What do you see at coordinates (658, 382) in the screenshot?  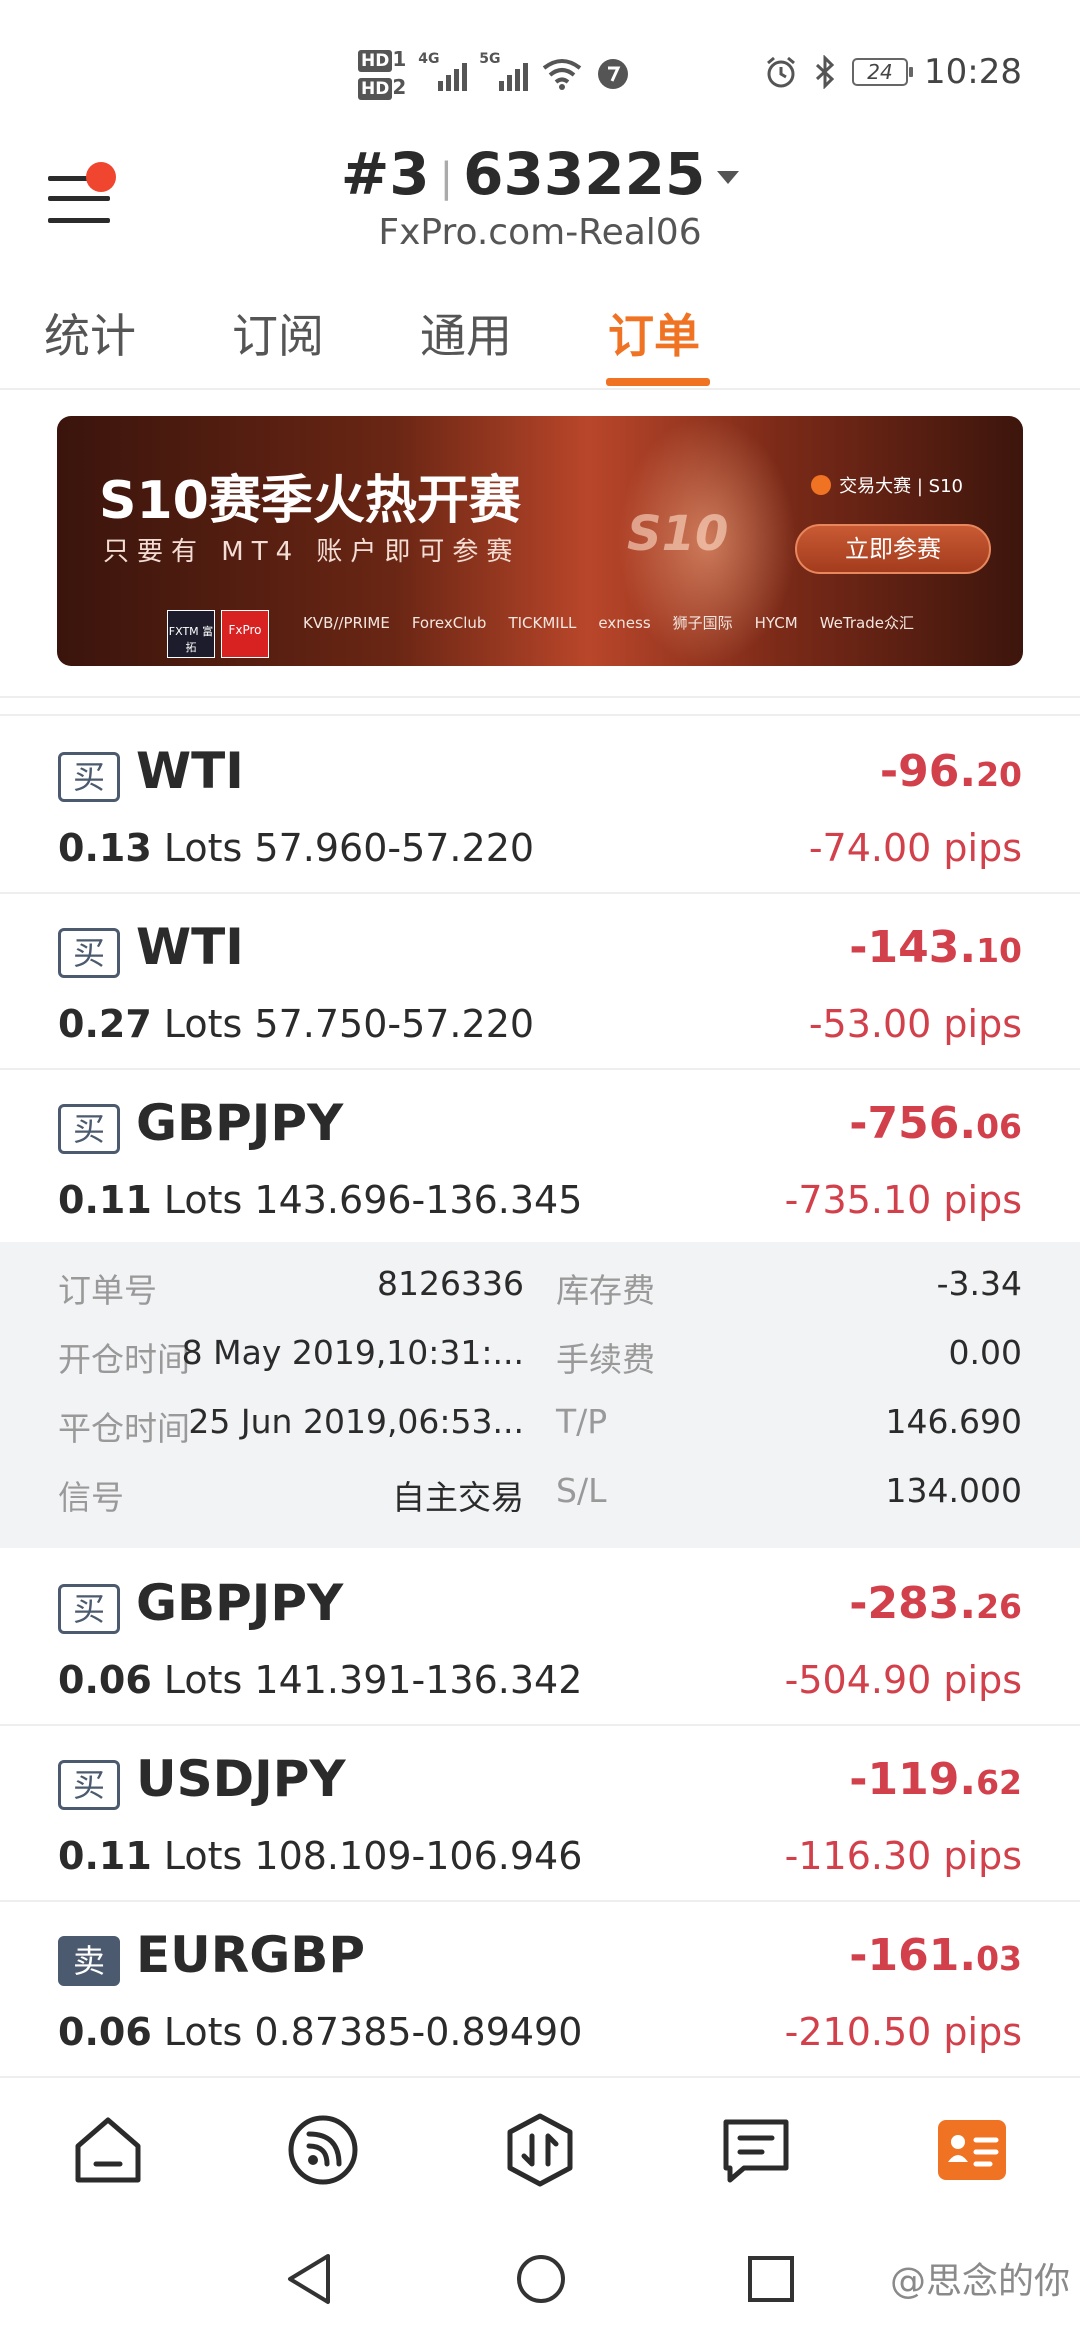 I see `active-tab-indicator` at bounding box center [658, 382].